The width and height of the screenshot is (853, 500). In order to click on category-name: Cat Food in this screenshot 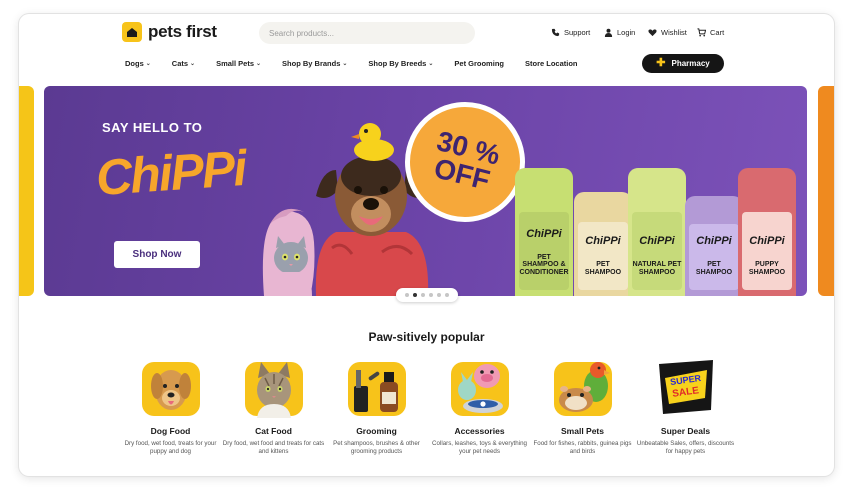, I will do `click(273, 431)`.